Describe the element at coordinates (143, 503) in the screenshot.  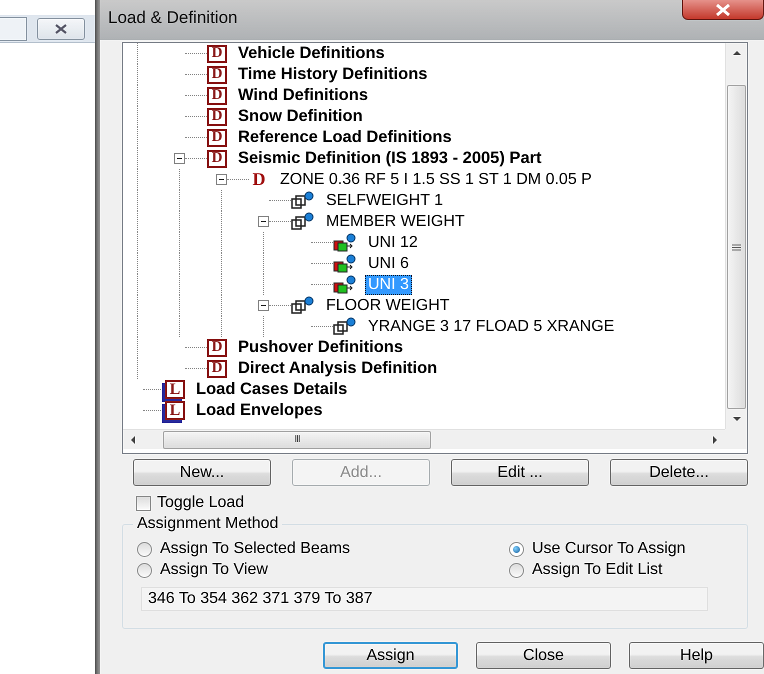
I see `checkbox` at that location.